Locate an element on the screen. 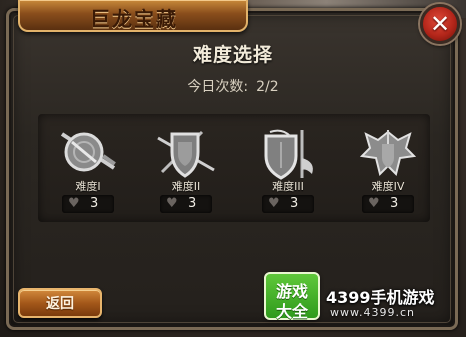  round-shield-sword-icon is located at coordinates (88, 152).